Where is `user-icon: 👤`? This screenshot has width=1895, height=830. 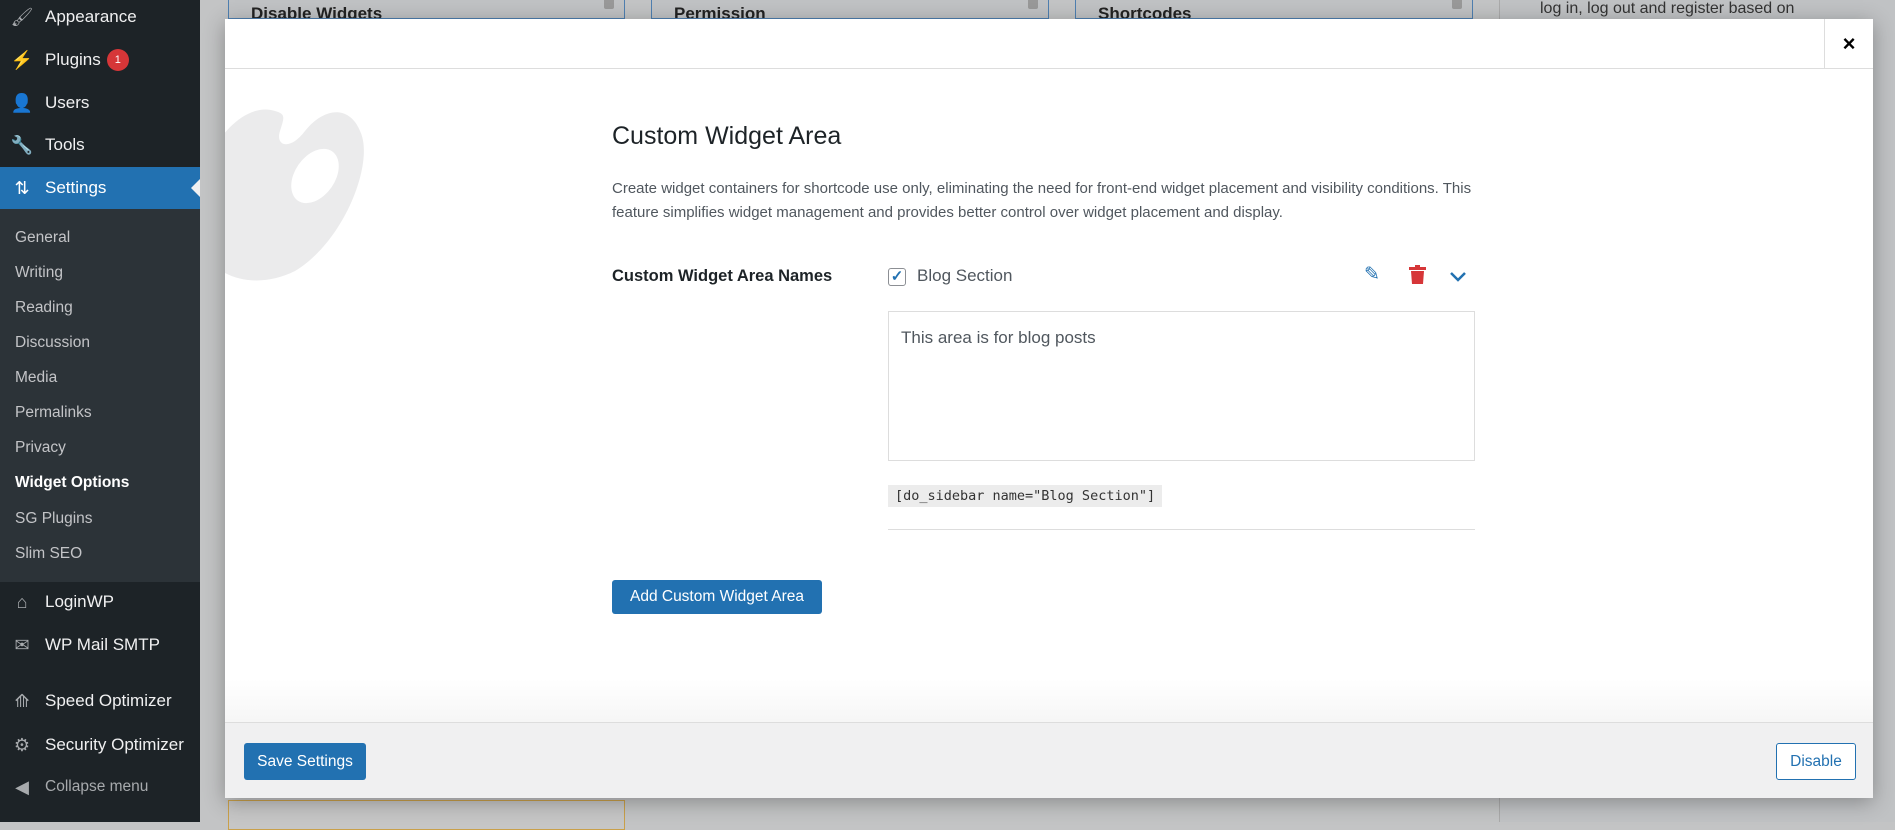
user-icon: 👤 is located at coordinates (22, 102).